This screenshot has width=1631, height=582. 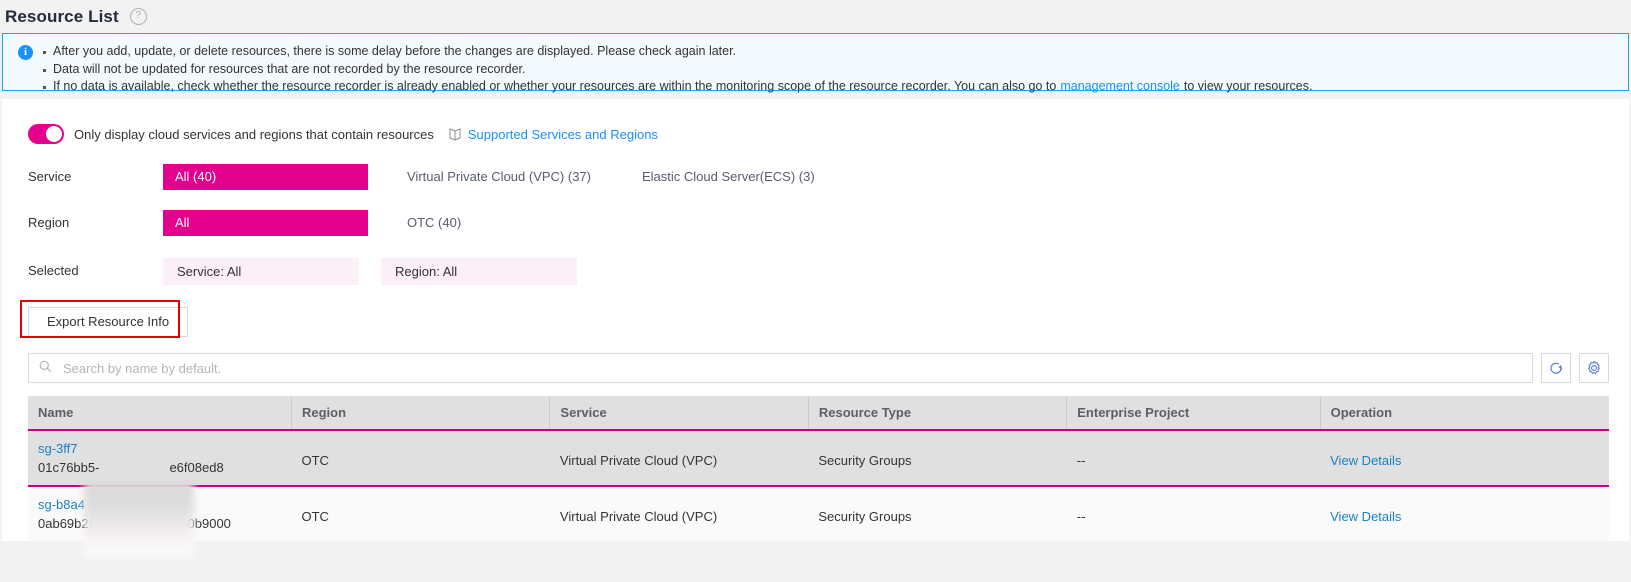 I want to click on column-header-service: Service, so click(x=679, y=413).